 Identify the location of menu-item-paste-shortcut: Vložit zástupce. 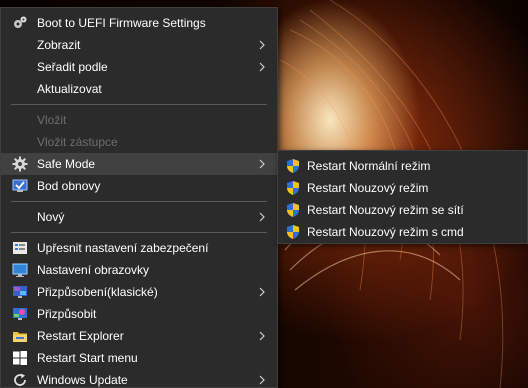
(139, 142).